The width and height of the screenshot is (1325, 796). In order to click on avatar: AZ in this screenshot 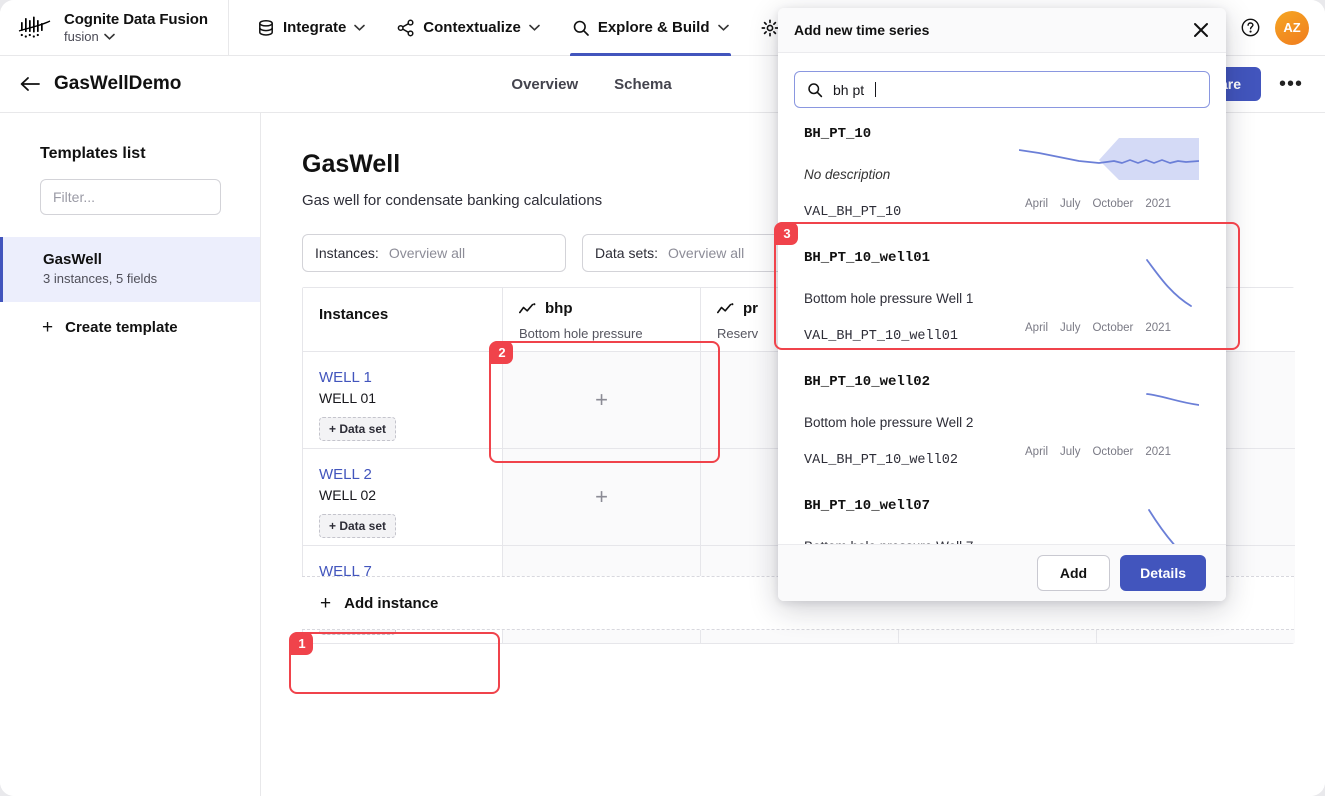, I will do `click(1292, 27)`.